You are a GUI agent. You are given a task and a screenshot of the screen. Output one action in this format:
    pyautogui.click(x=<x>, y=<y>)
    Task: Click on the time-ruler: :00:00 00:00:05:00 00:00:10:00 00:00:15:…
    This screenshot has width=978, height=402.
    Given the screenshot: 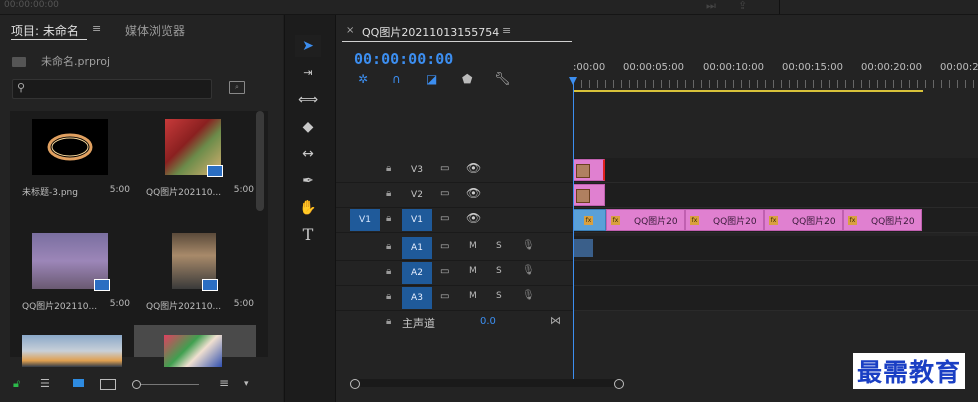 What is the action you would take?
    pyautogui.click(x=775, y=75)
    